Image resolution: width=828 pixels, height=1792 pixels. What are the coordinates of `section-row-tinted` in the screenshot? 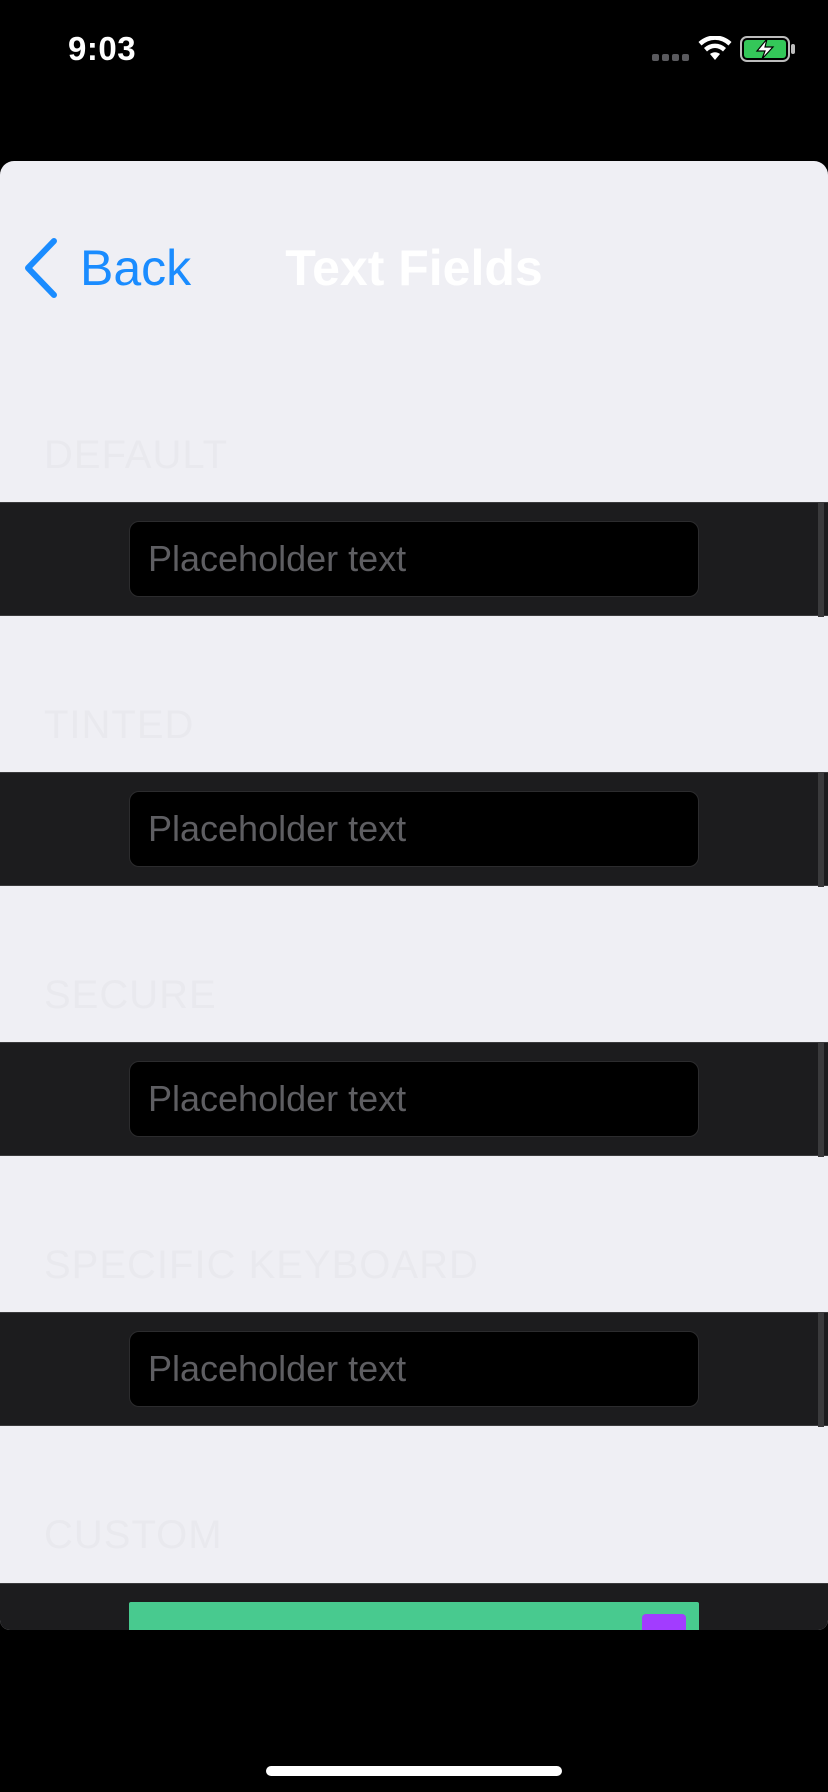 It's located at (414, 829).